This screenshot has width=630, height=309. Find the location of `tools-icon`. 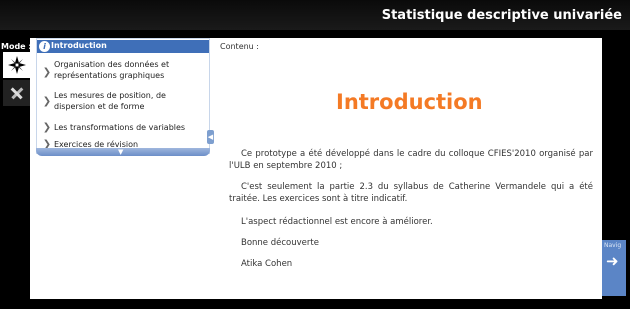

tools-icon is located at coordinates (16, 93).